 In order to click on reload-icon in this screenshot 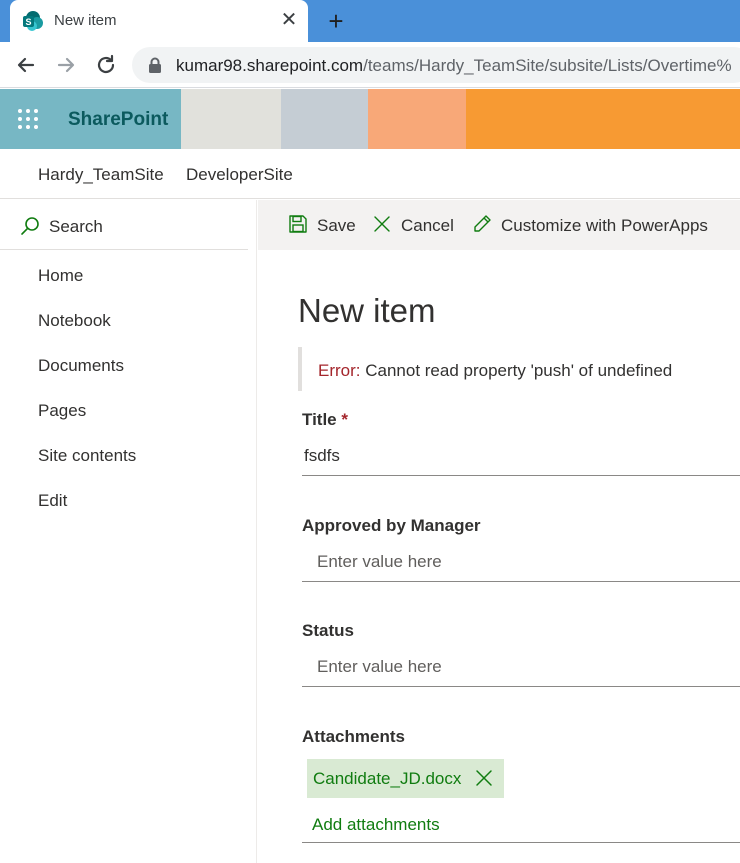, I will do `click(106, 65)`.